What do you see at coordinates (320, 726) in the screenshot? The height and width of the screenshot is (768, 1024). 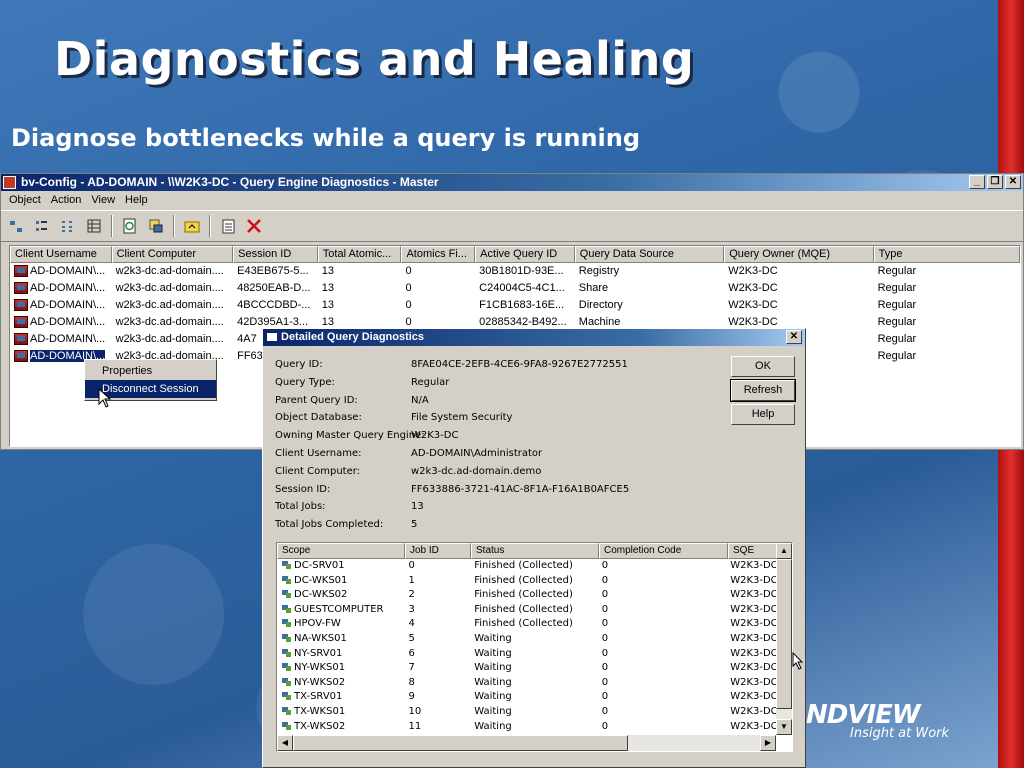 I see `cell-text: TX-WKS02` at bounding box center [320, 726].